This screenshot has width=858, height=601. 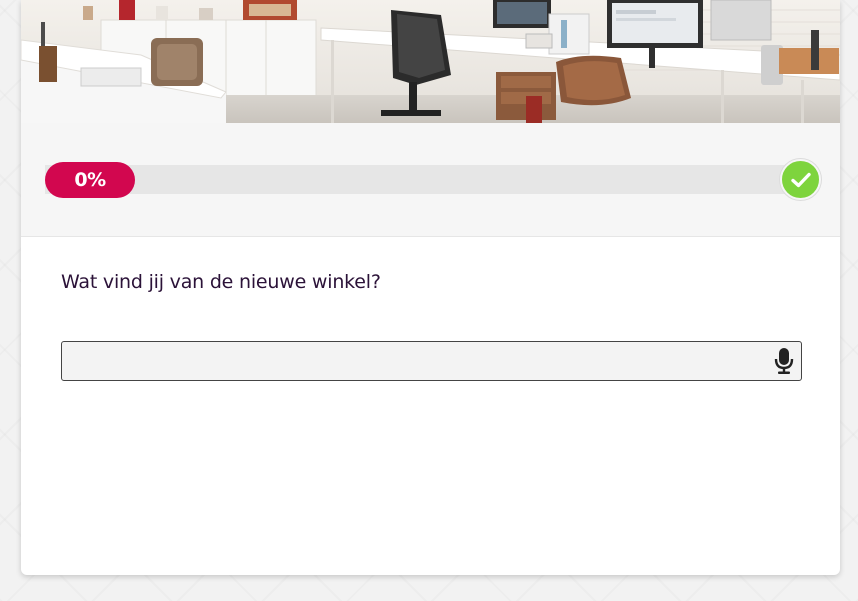 I want to click on microphone-icon, so click(x=784, y=361).